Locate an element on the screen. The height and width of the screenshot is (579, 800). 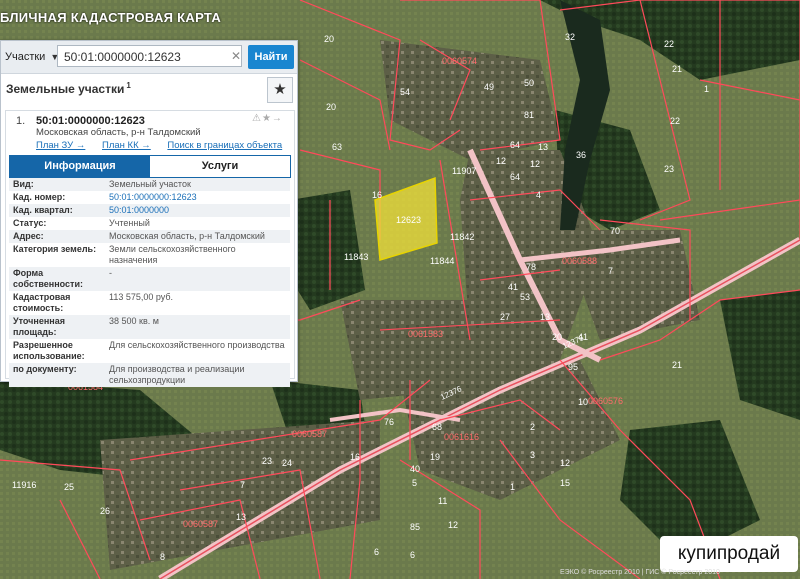
parcel-label: 54 is located at coordinates (405, 92).